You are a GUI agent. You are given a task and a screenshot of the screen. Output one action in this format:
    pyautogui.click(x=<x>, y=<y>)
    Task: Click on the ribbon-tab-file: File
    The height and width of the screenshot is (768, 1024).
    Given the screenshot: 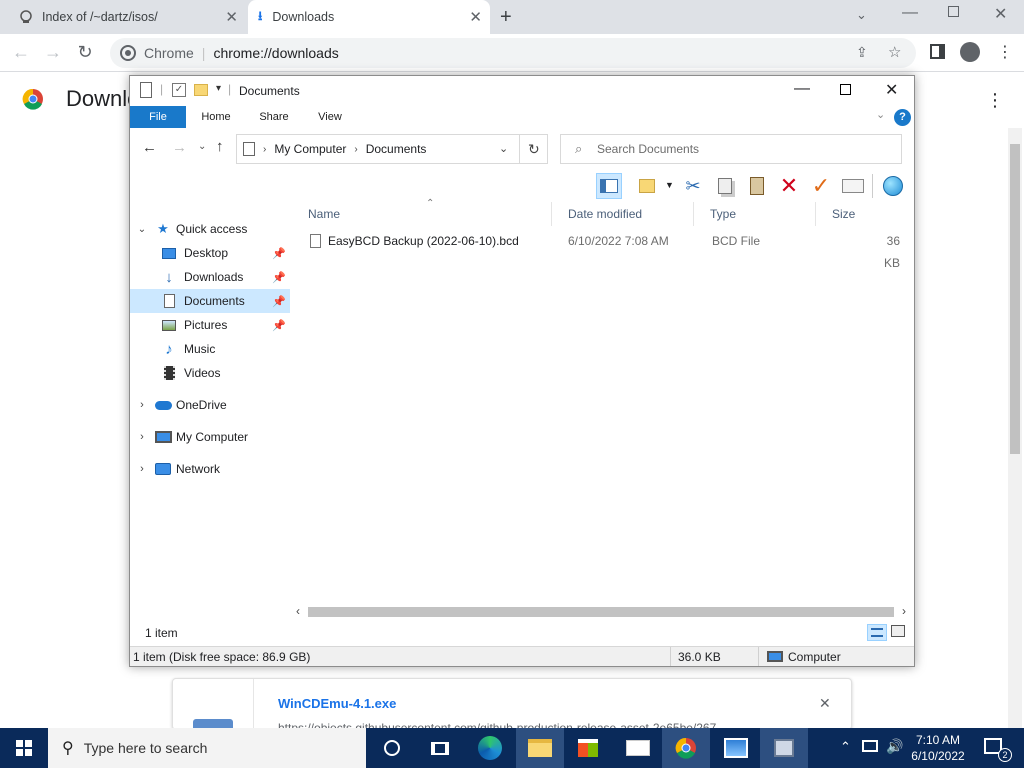 What is the action you would take?
    pyautogui.click(x=158, y=117)
    